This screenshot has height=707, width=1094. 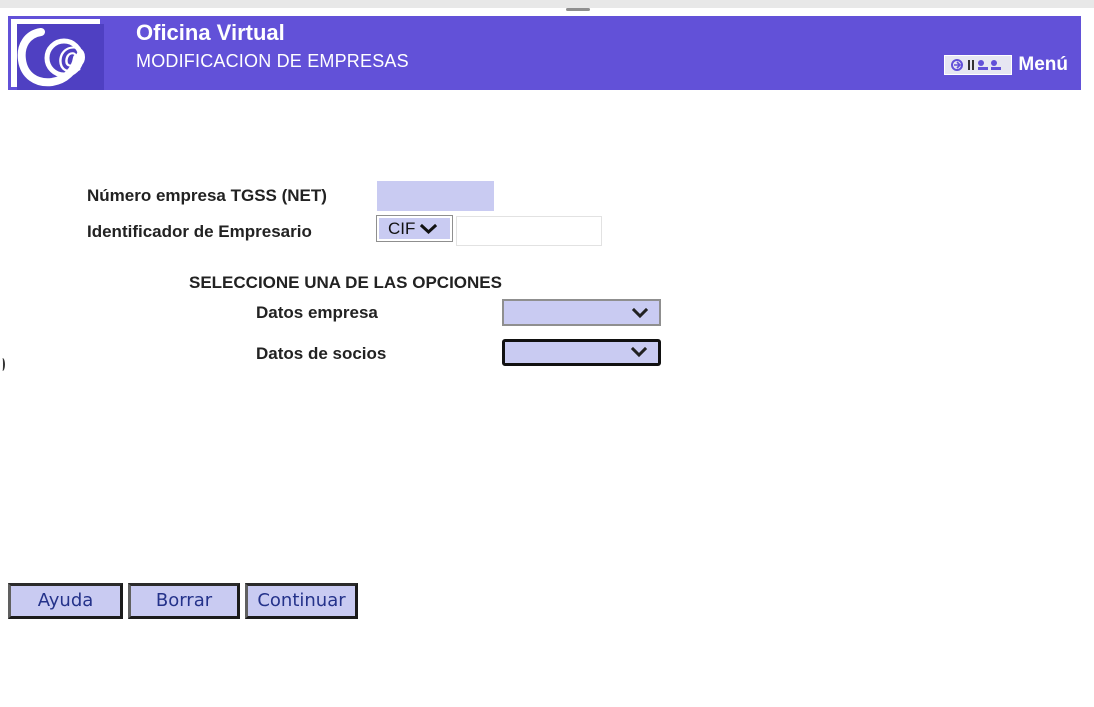 I want to click on at-sign-logo-icon: @, so click(x=60, y=57).